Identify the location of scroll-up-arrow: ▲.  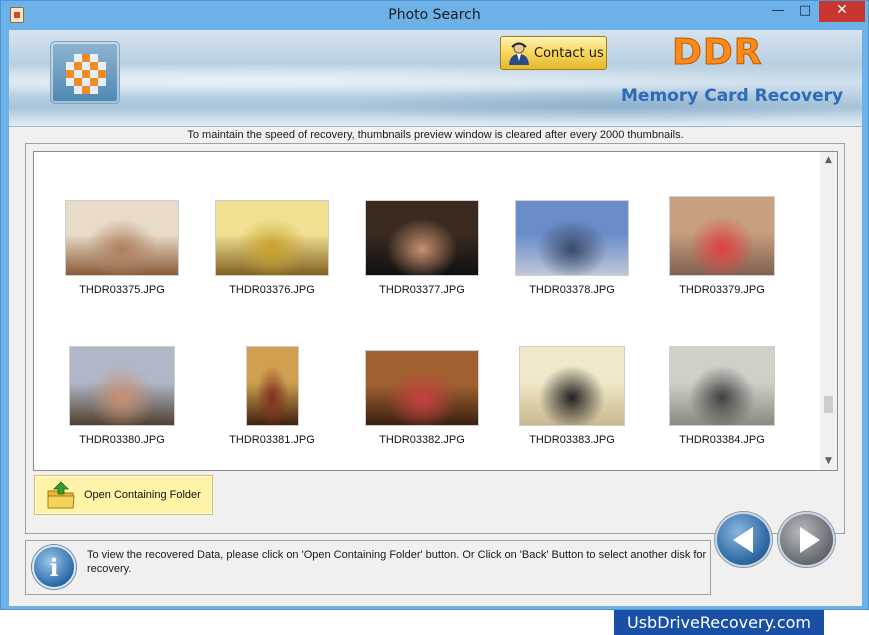
(828, 160).